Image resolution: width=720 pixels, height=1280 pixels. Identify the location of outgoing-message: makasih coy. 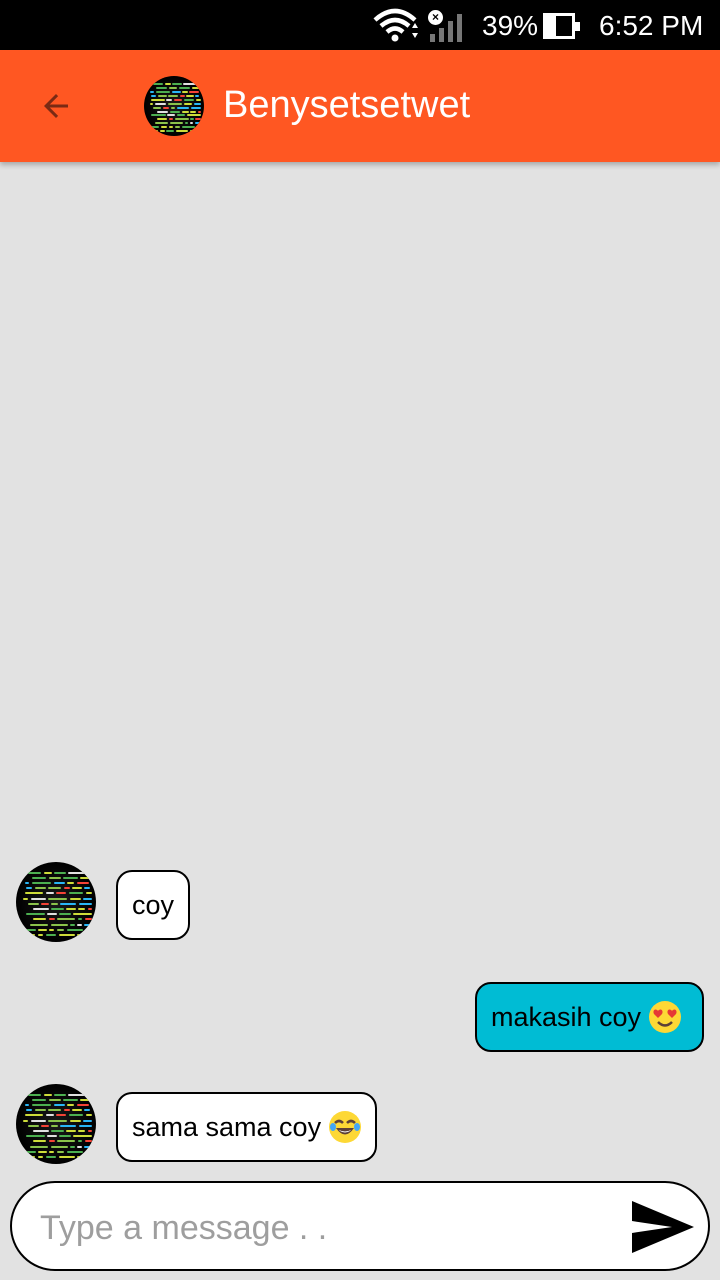
(589, 1017).